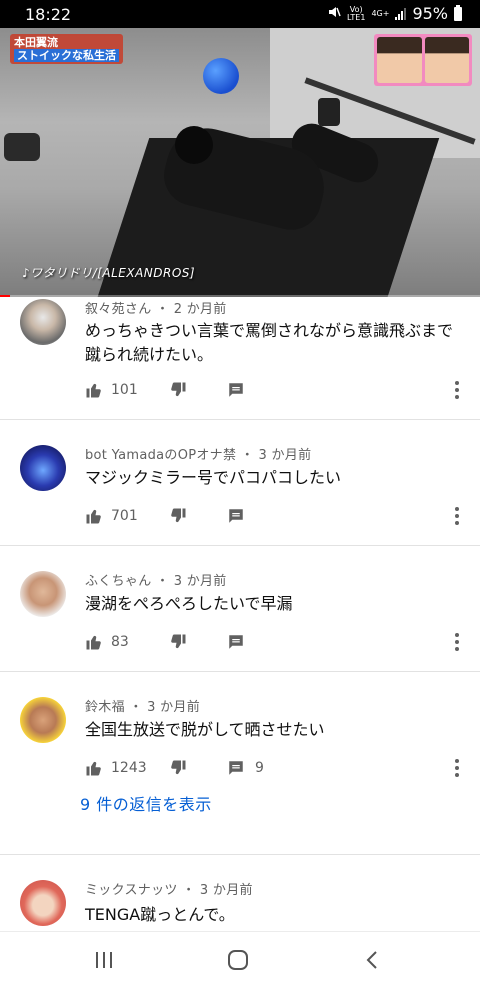 The width and height of the screenshot is (480, 988). I want to click on comment-author: 叙々苑さん, so click(118, 309).